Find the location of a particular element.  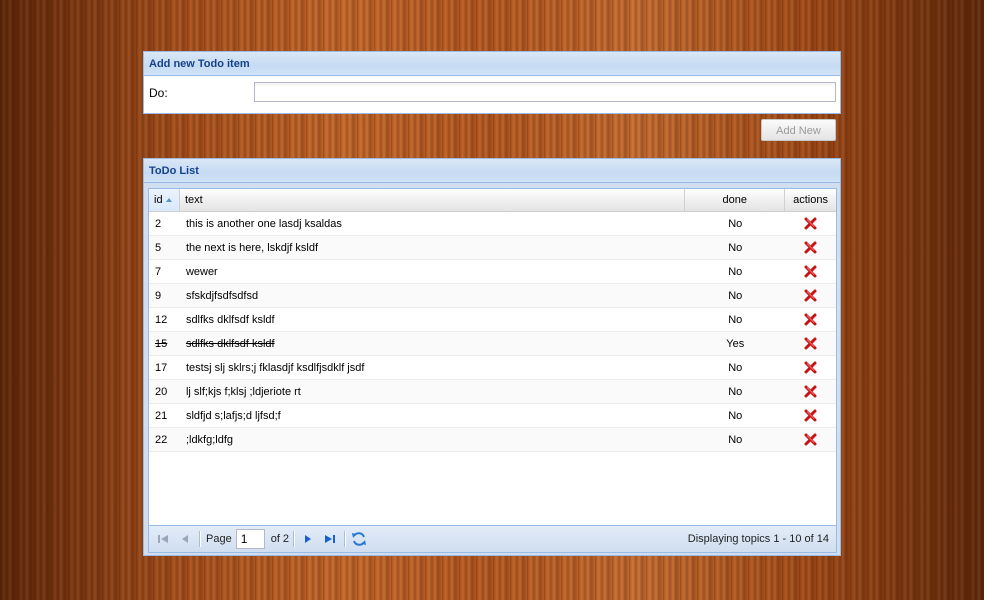

cell-id: 2 is located at coordinates (158, 224).